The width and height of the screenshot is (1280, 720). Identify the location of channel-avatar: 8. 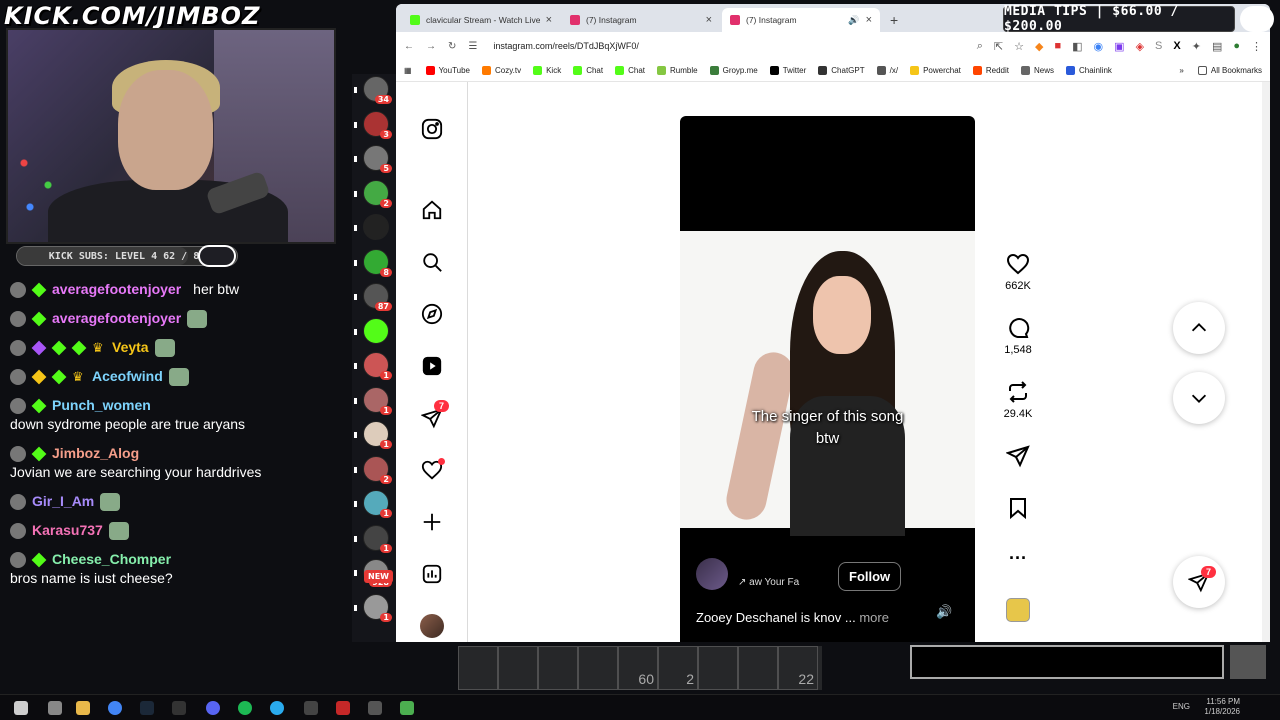
(373, 262).